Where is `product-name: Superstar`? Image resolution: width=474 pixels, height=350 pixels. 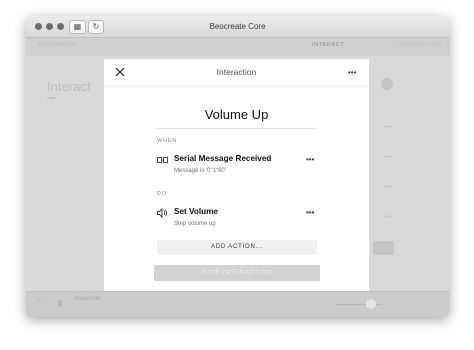 product-name: Superstar is located at coordinates (87, 299).